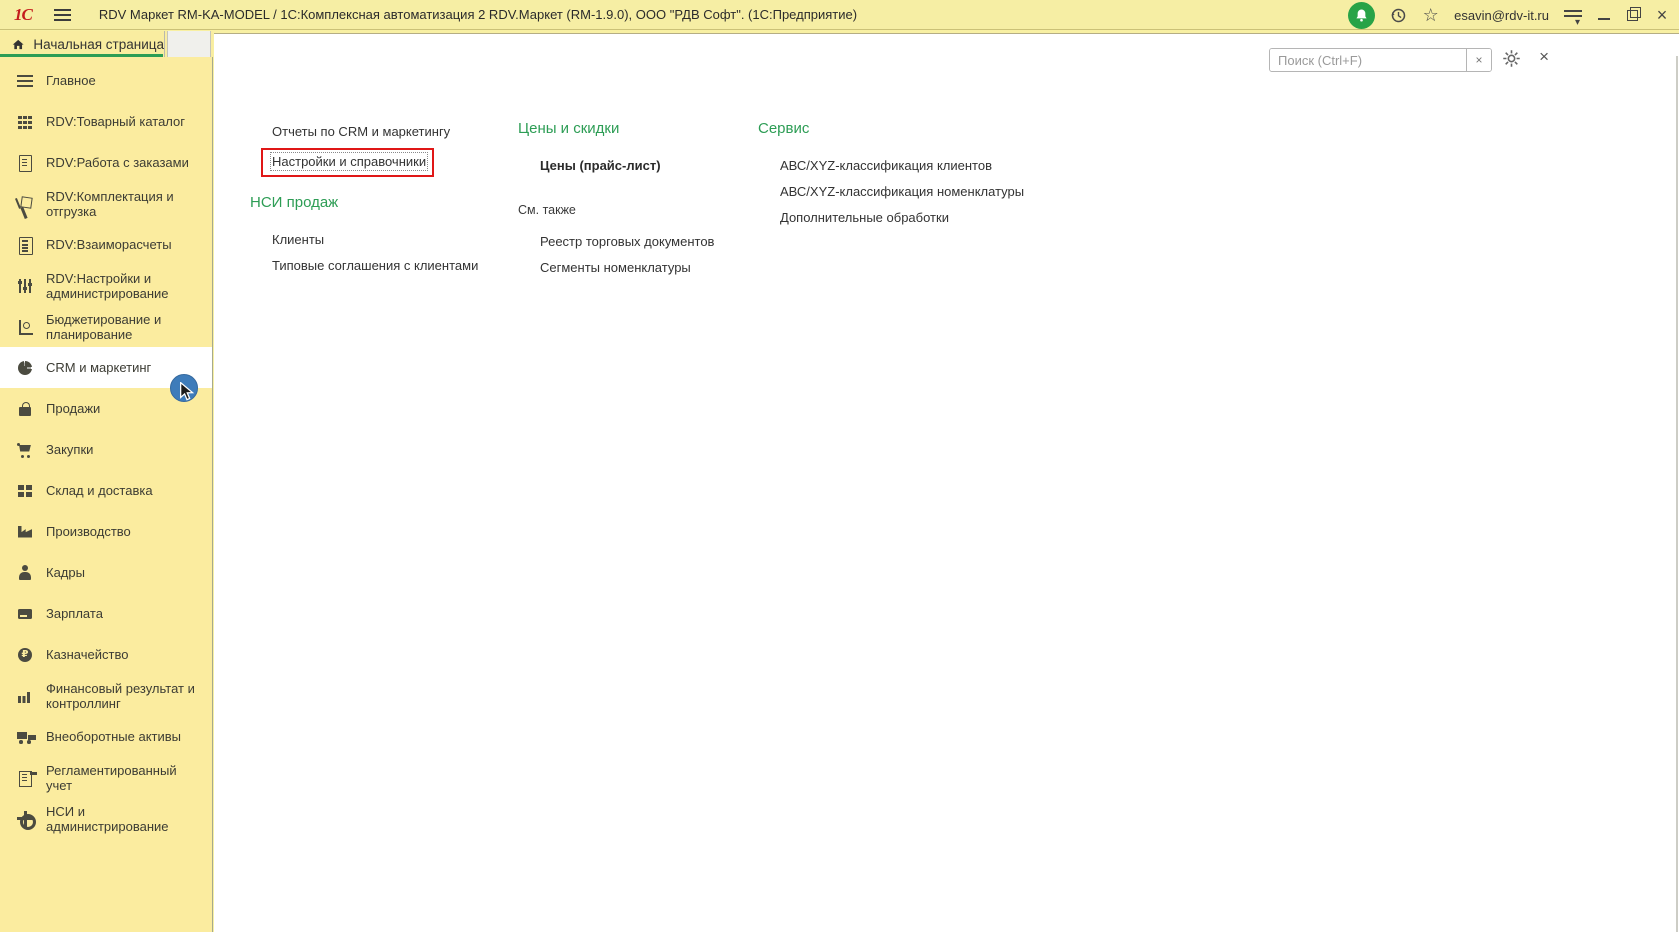  Describe the element at coordinates (25, 245) in the screenshot. I see `calculator-icon` at that location.